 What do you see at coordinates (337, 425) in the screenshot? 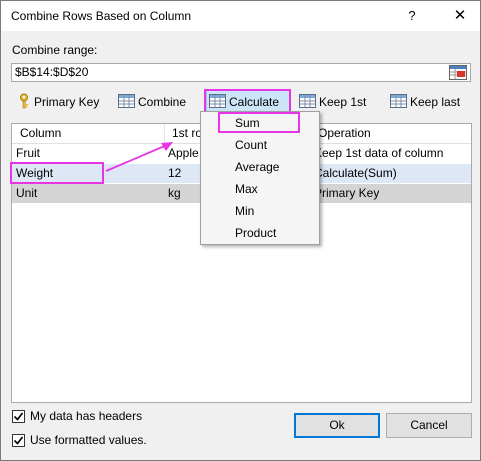
I see `ok-button: Ok` at bounding box center [337, 425].